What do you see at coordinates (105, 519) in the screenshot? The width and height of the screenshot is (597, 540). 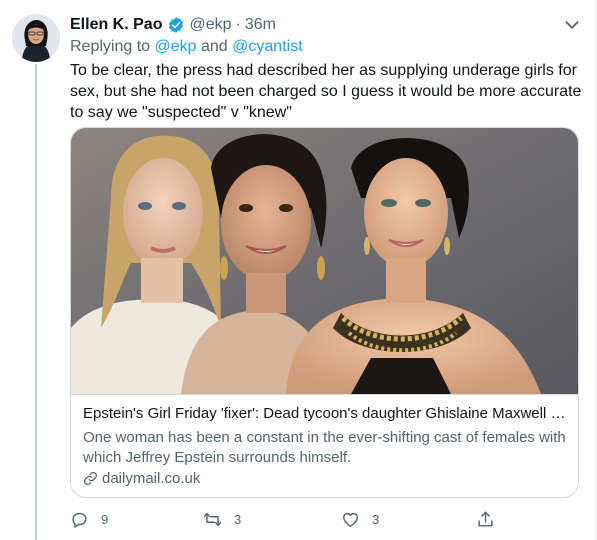 I see `reply-count: 9` at bounding box center [105, 519].